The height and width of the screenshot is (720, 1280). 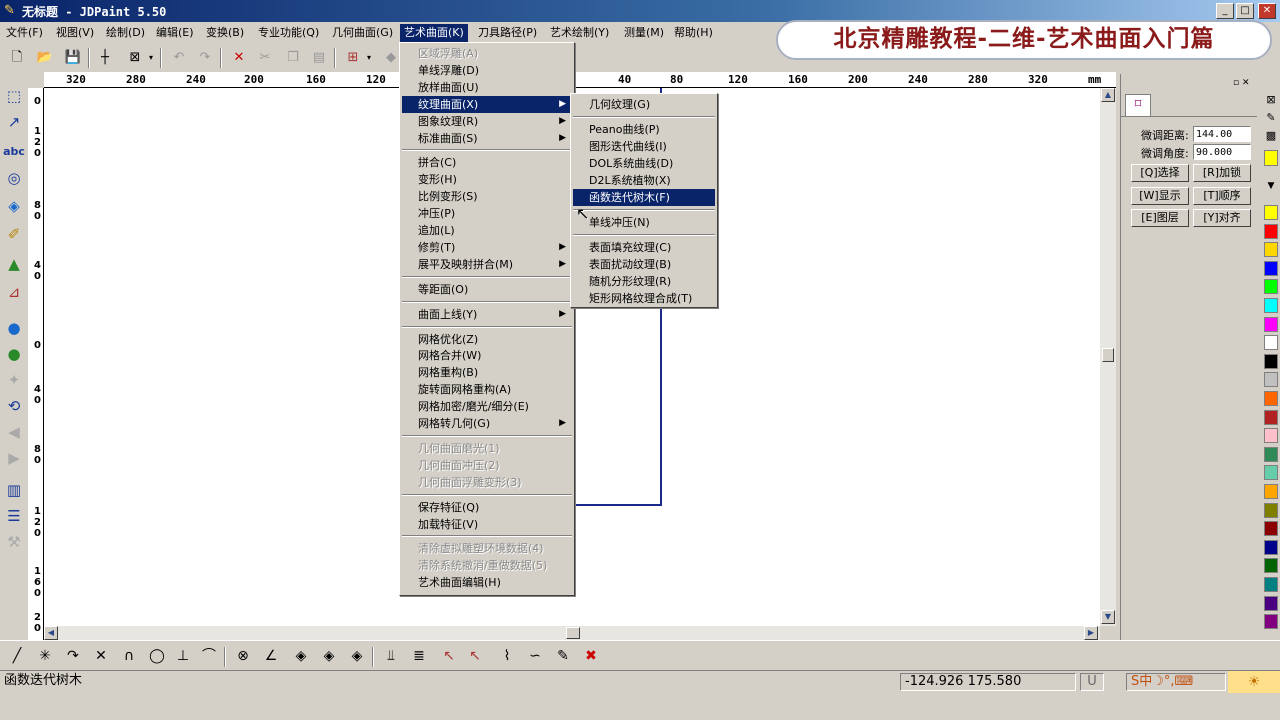 What do you see at coordinates (487, 389) in the screenshot?
I see `menu-item-22: 旋转面网格重构(A)` at bounding box center [487, 389].